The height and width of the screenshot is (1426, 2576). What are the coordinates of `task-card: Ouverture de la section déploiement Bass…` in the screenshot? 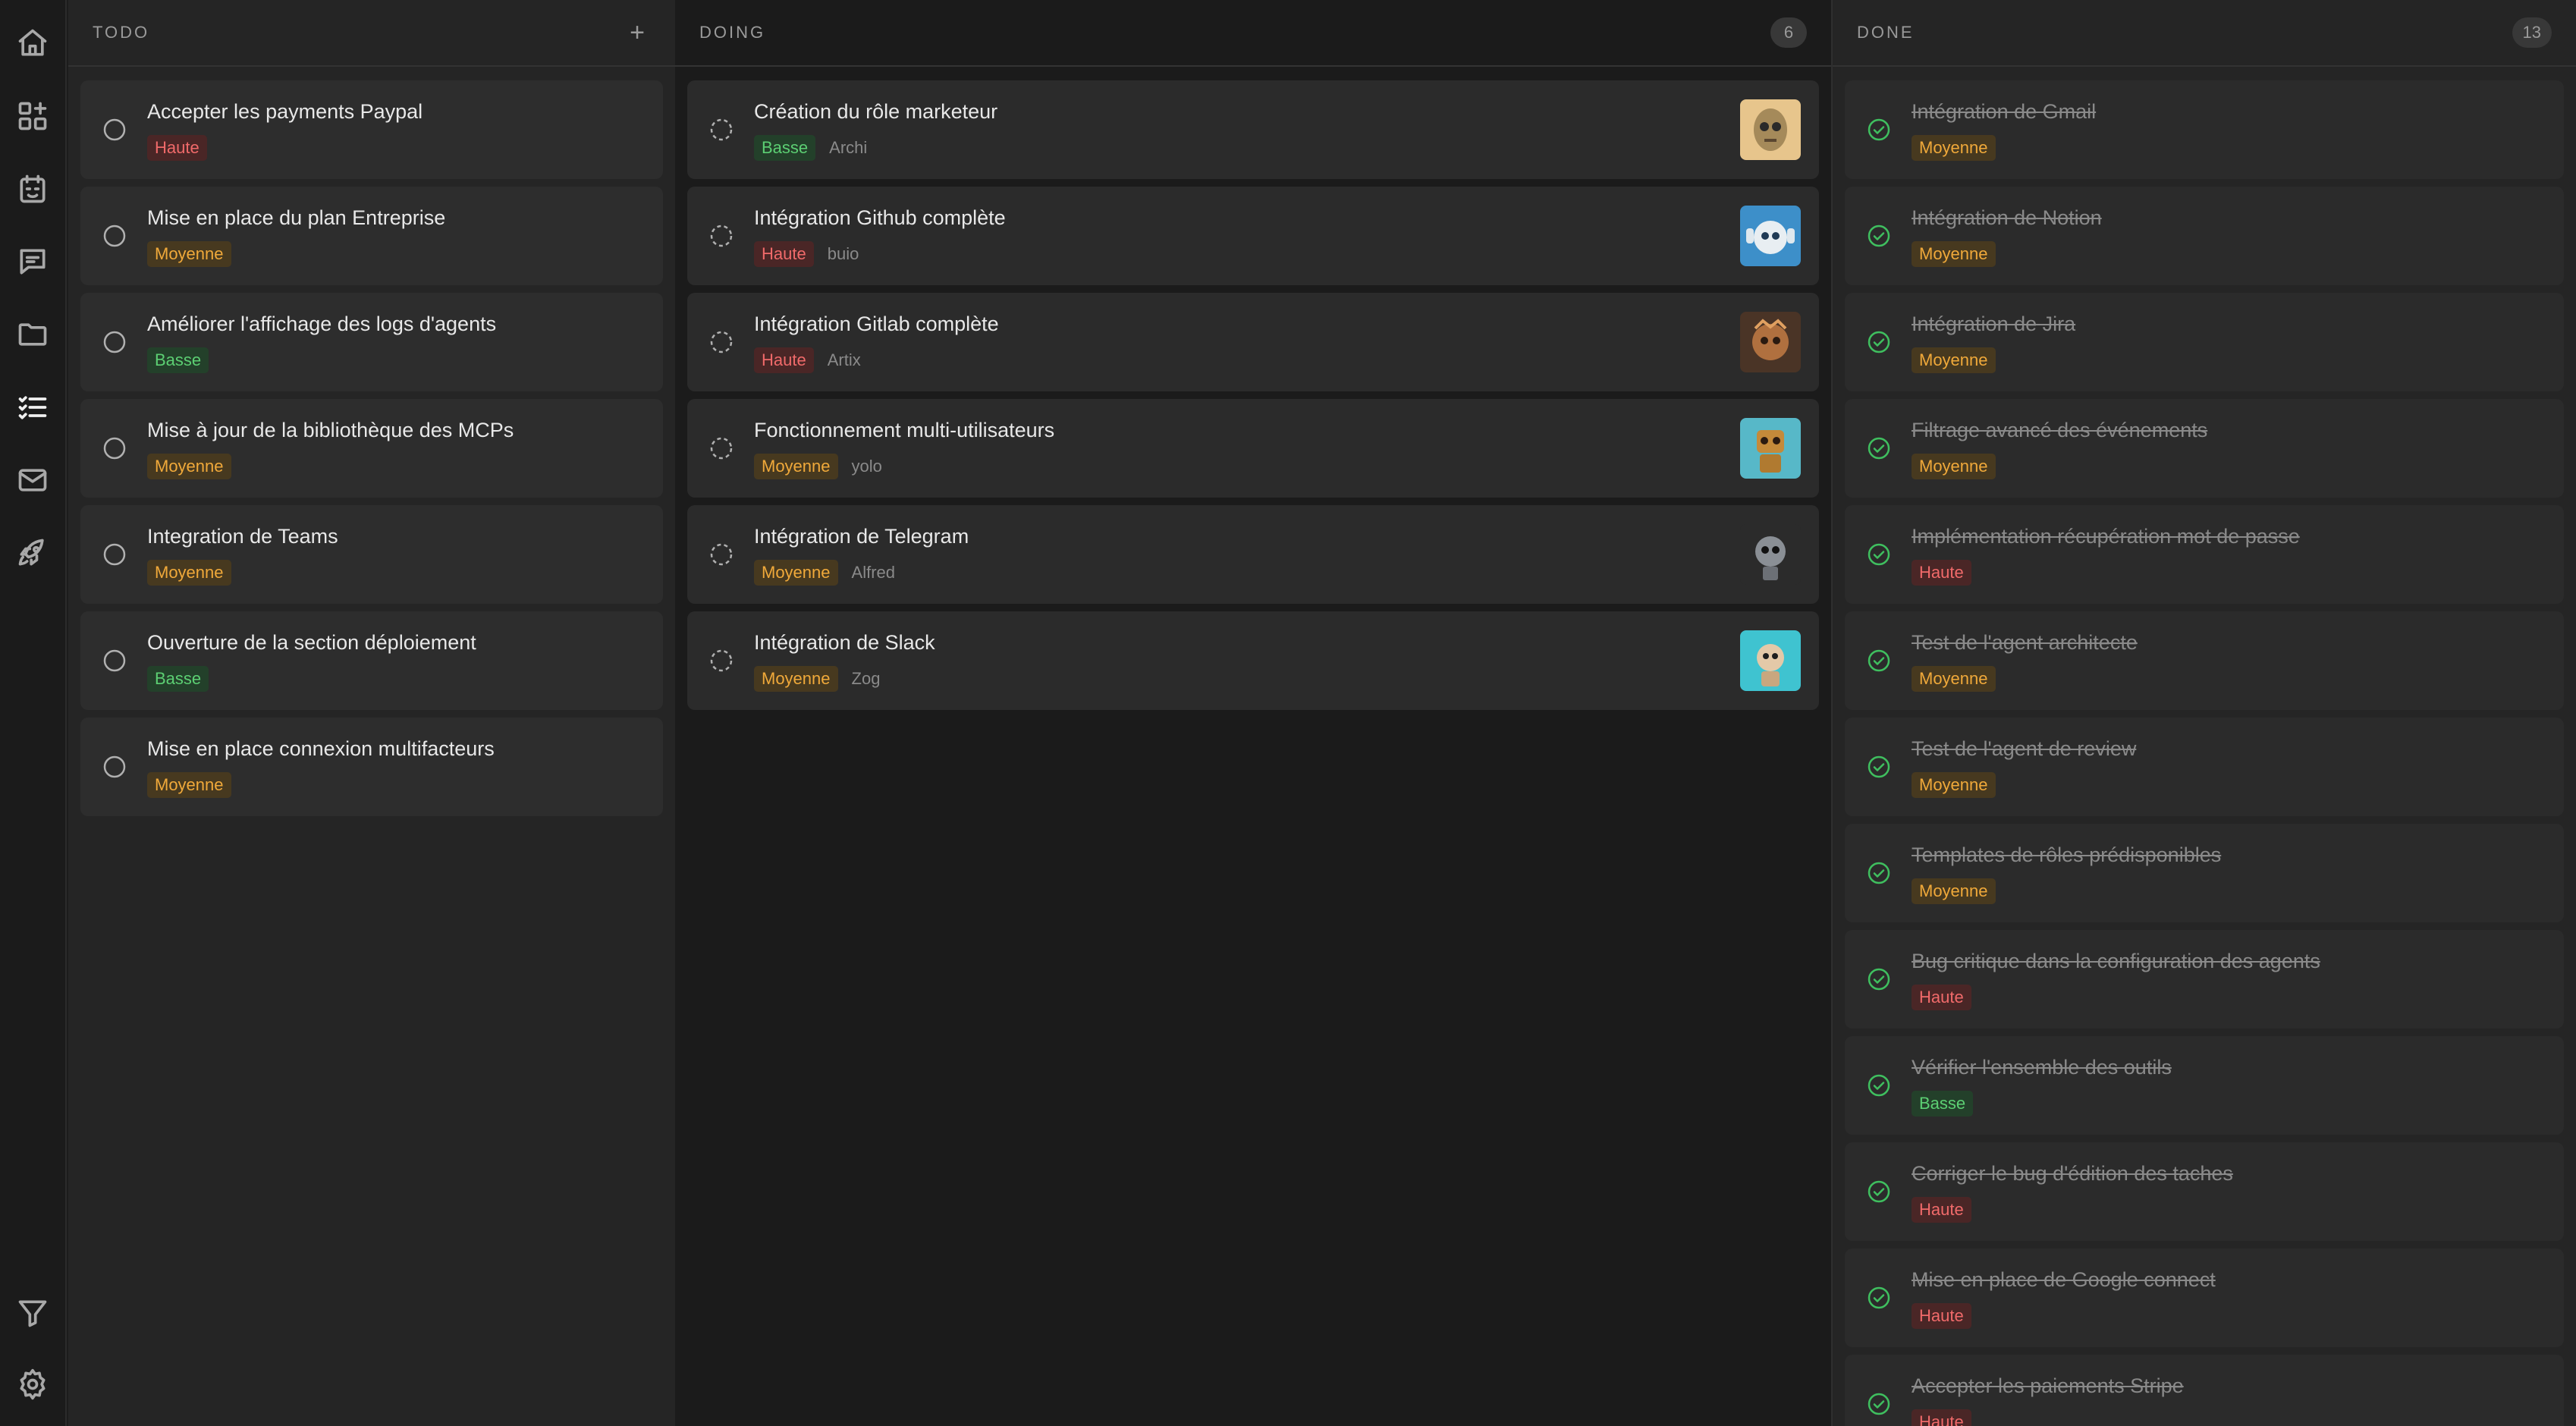 It's located at (371, 661).